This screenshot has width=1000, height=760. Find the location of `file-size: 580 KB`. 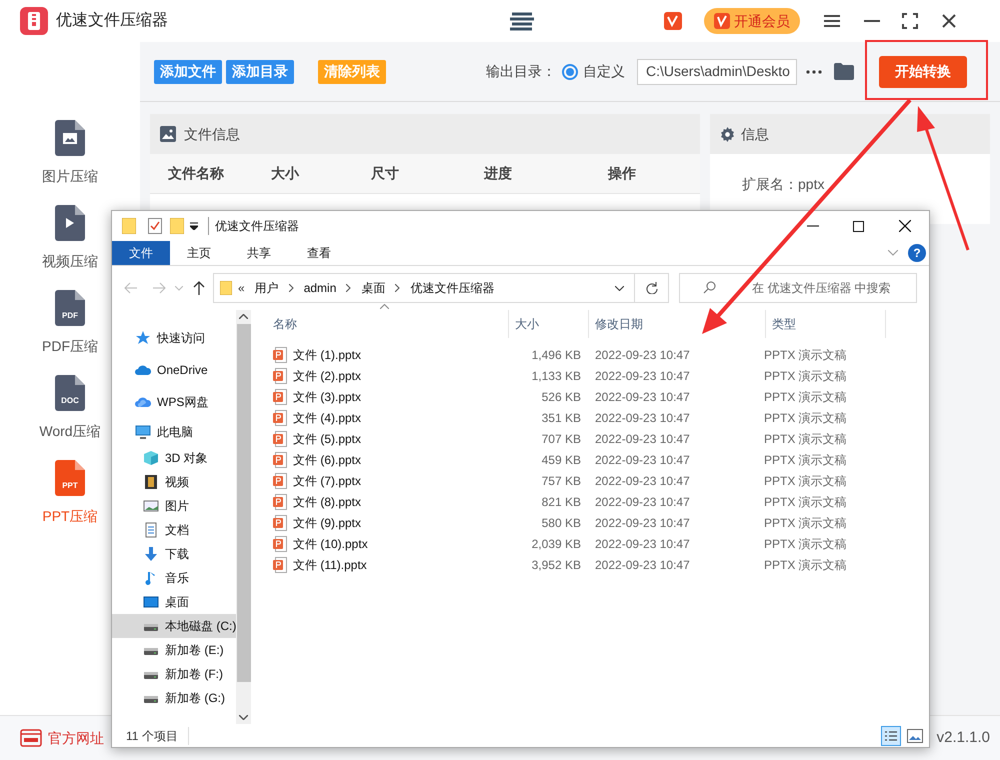

file-size: 580 KB is located at coordinates (560, 523).